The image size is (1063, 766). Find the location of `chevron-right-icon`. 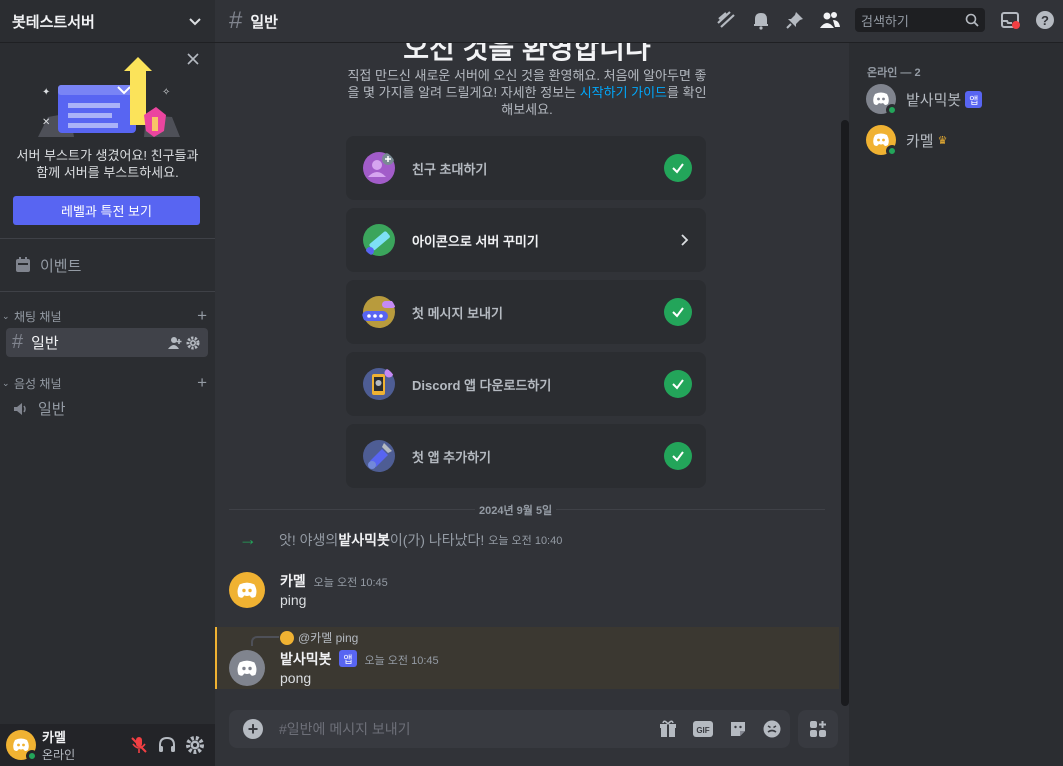

chevron-right-icon is located at coordinates (685, 240).